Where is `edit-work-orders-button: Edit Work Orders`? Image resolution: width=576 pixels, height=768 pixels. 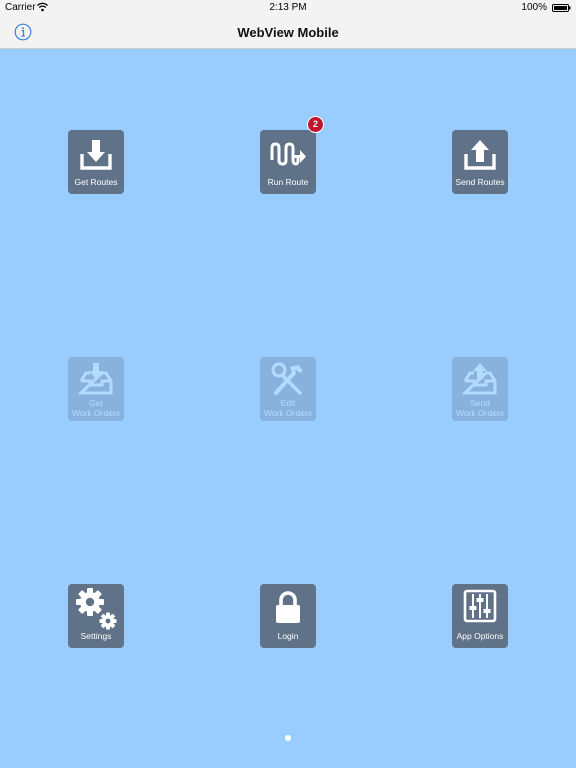
edit-work-orders-button: Edit Work Orders is located at coordinates (288, 389).